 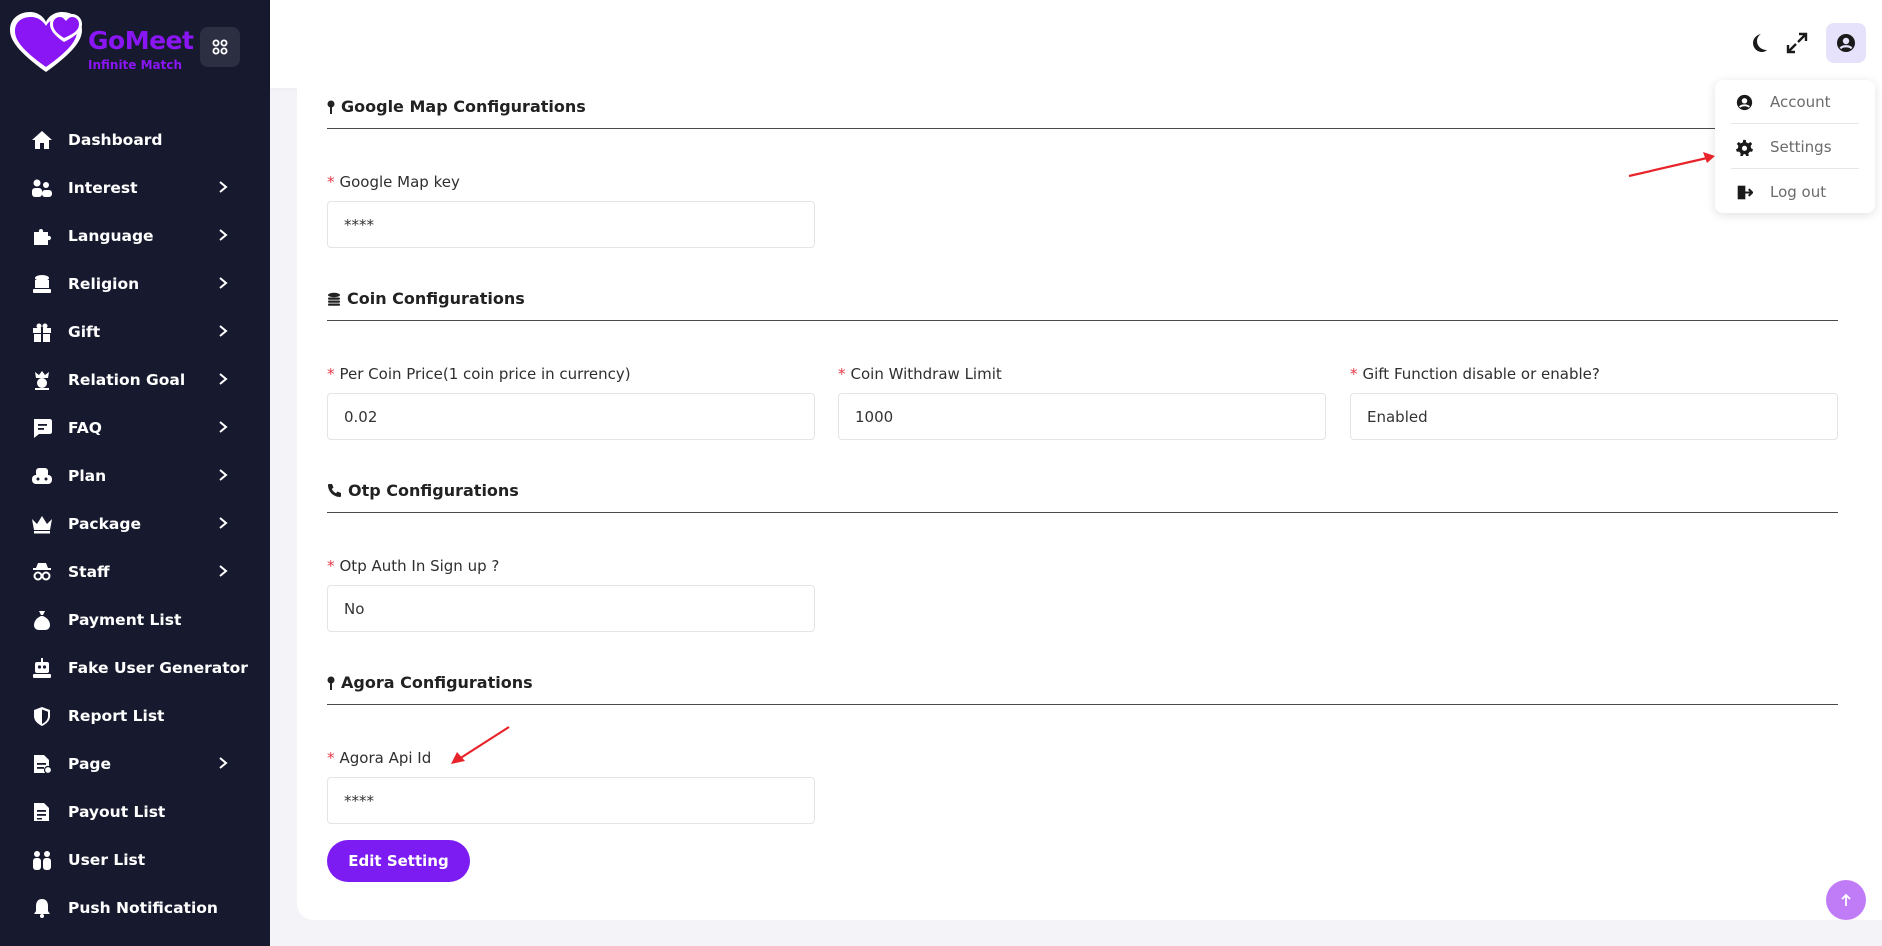 I want to click on sidebar-item-label: User List, so click(x=107, y=860).